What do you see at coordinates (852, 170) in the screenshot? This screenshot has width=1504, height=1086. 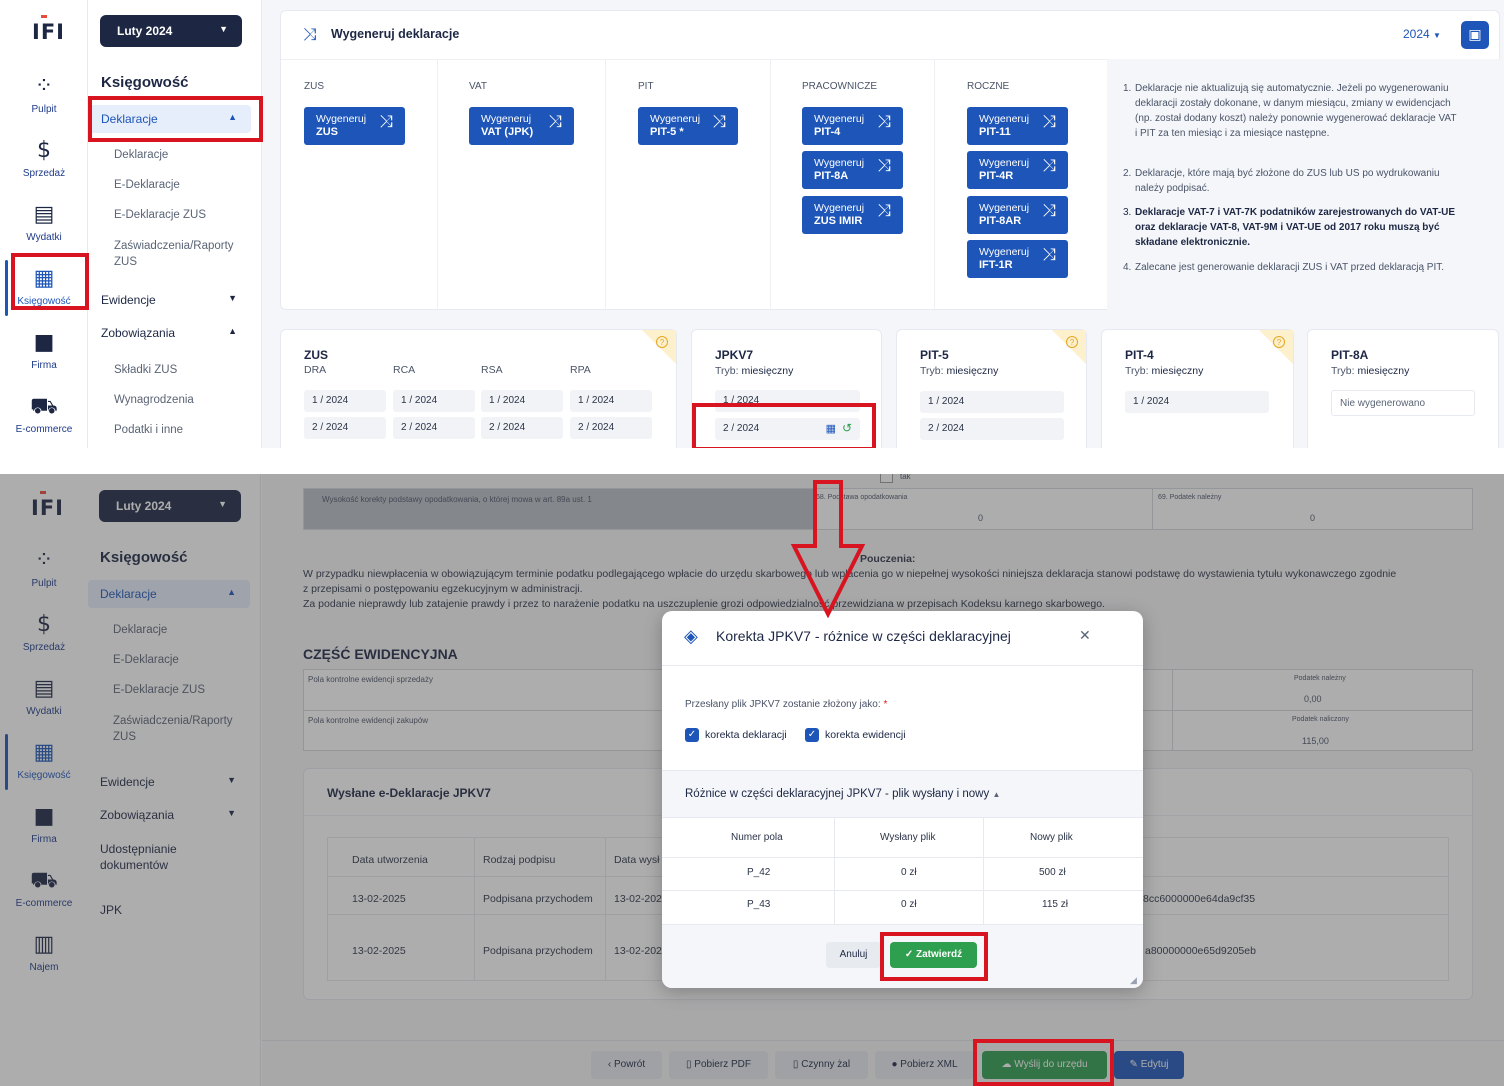 I see `generate-pit8a-button: Wygeneruj PIT-8A ⤨` at bounding box center [852, 170].